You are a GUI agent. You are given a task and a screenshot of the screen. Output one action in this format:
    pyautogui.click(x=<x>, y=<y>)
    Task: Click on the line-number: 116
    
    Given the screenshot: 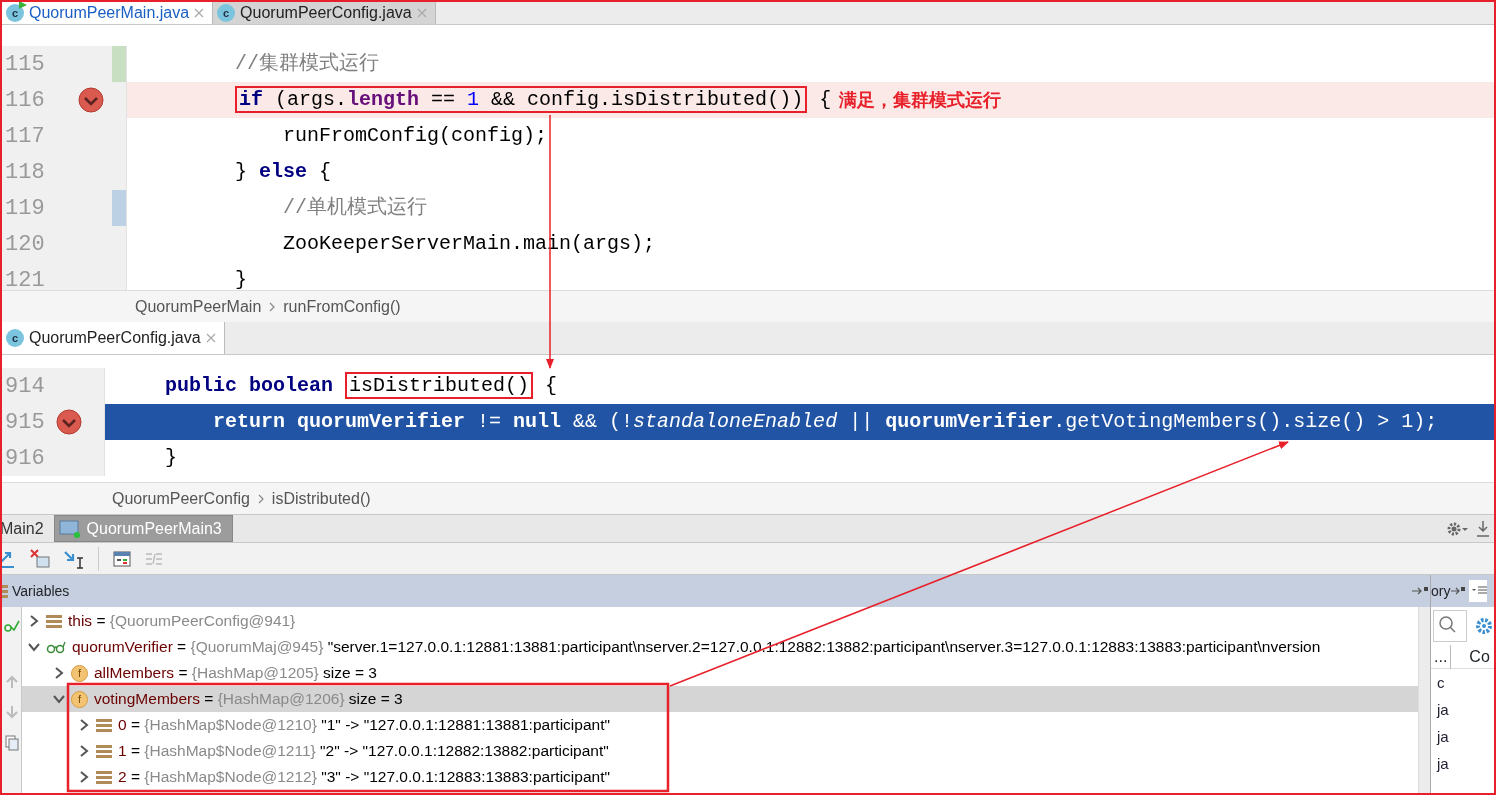 What is the action you would take?
    pyautogui.click(x=24, y=100)
    